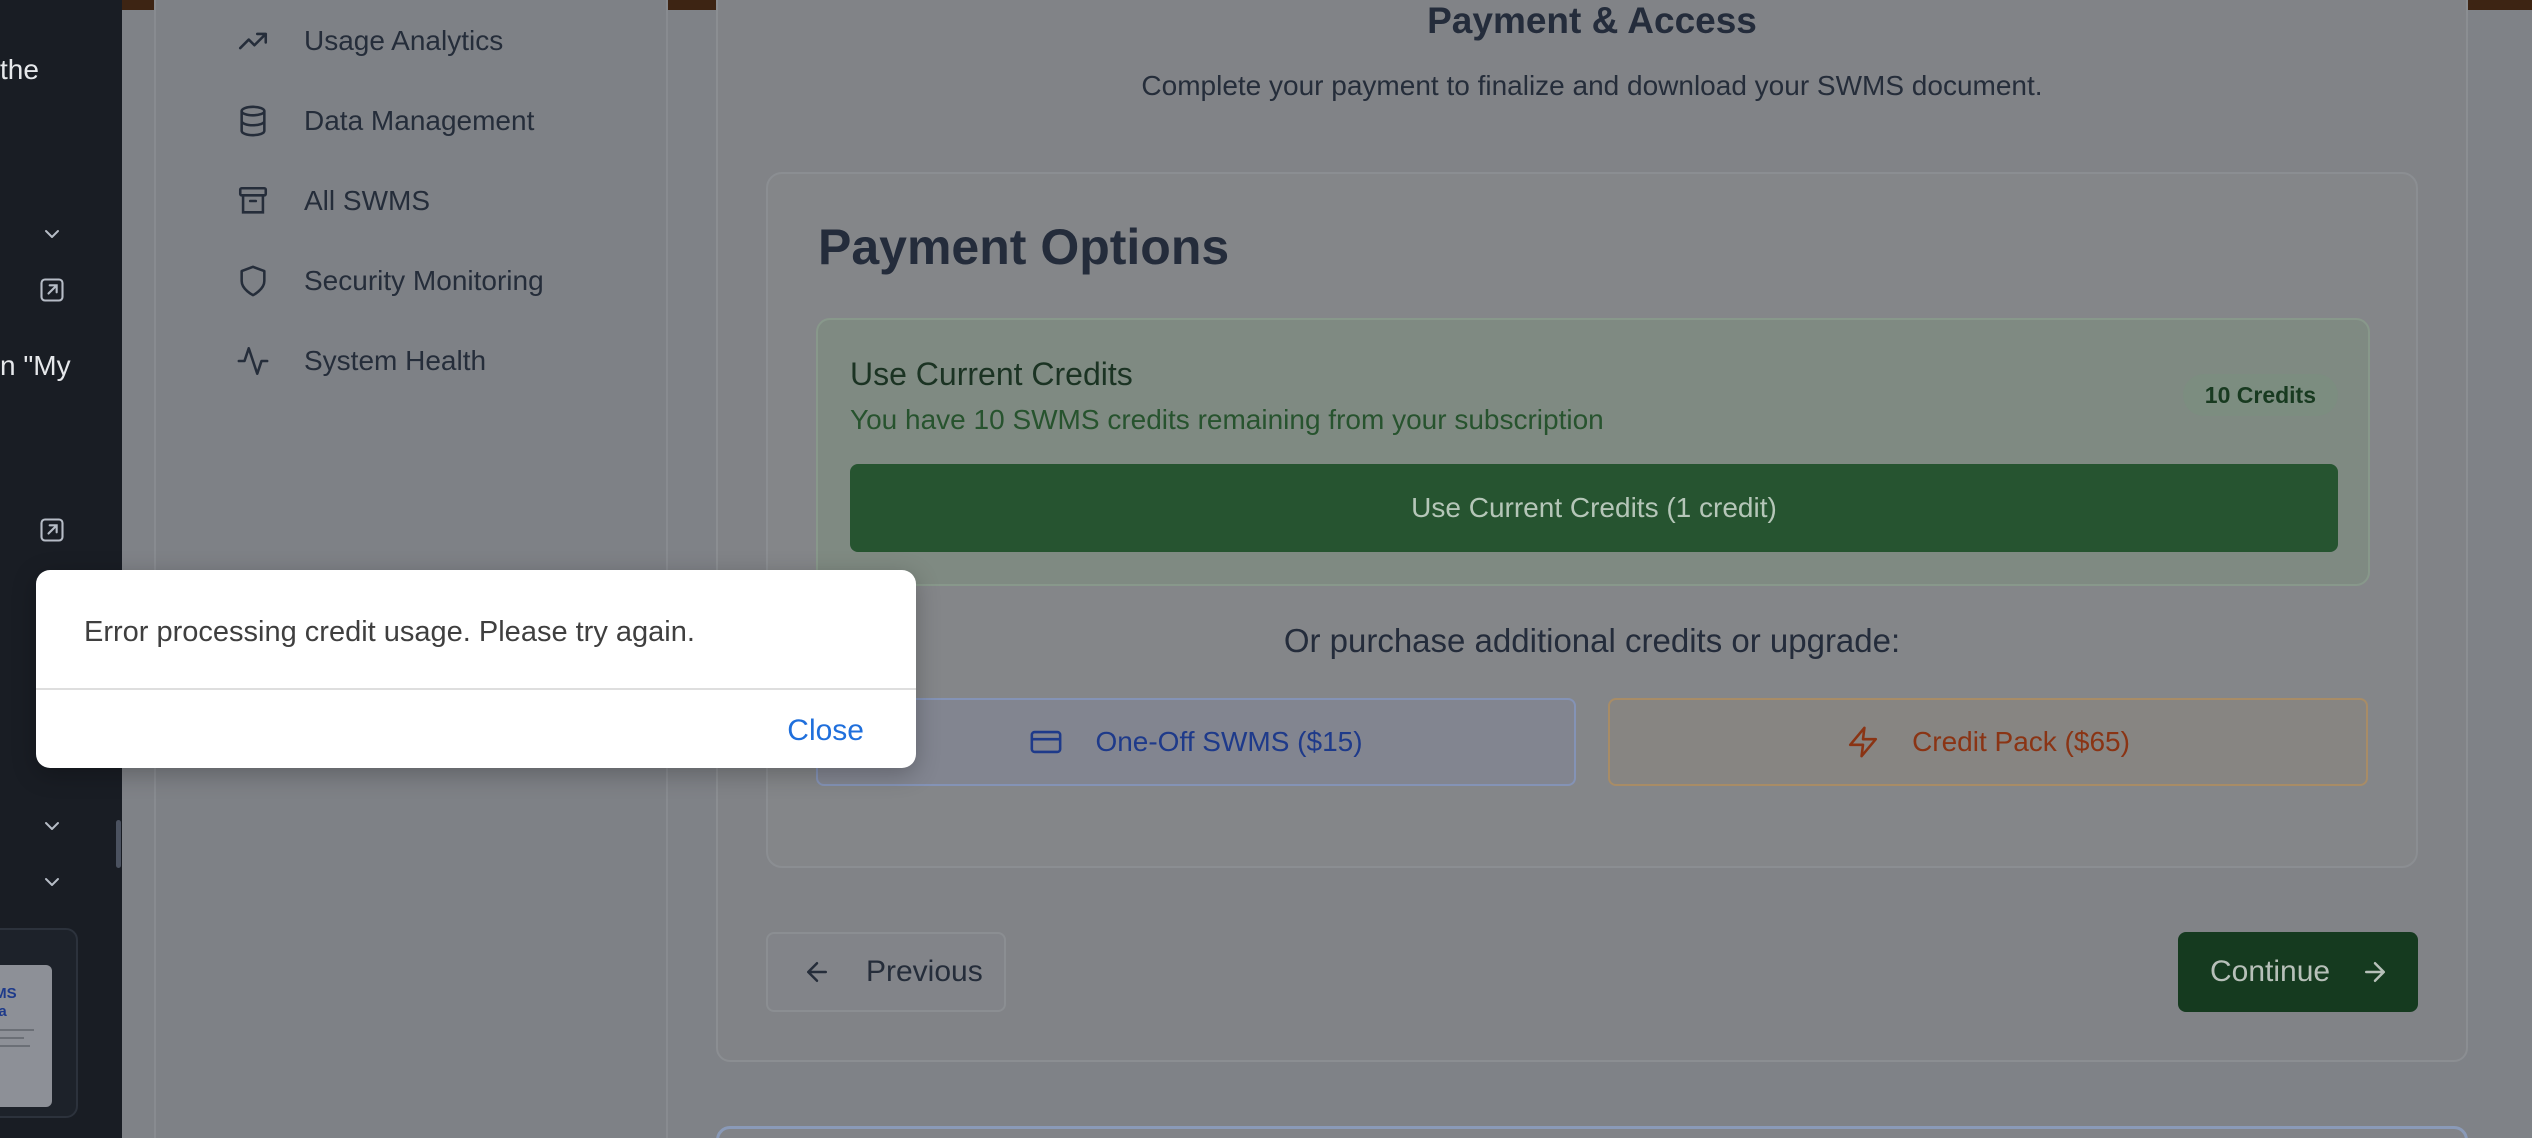 The height and width of the screenshot is (1138, 2532). What do you see at coordinates (2260, 395) in the screenshot?
I see `credits-badge: 10 Credits` at bounding box center [2260, 395].